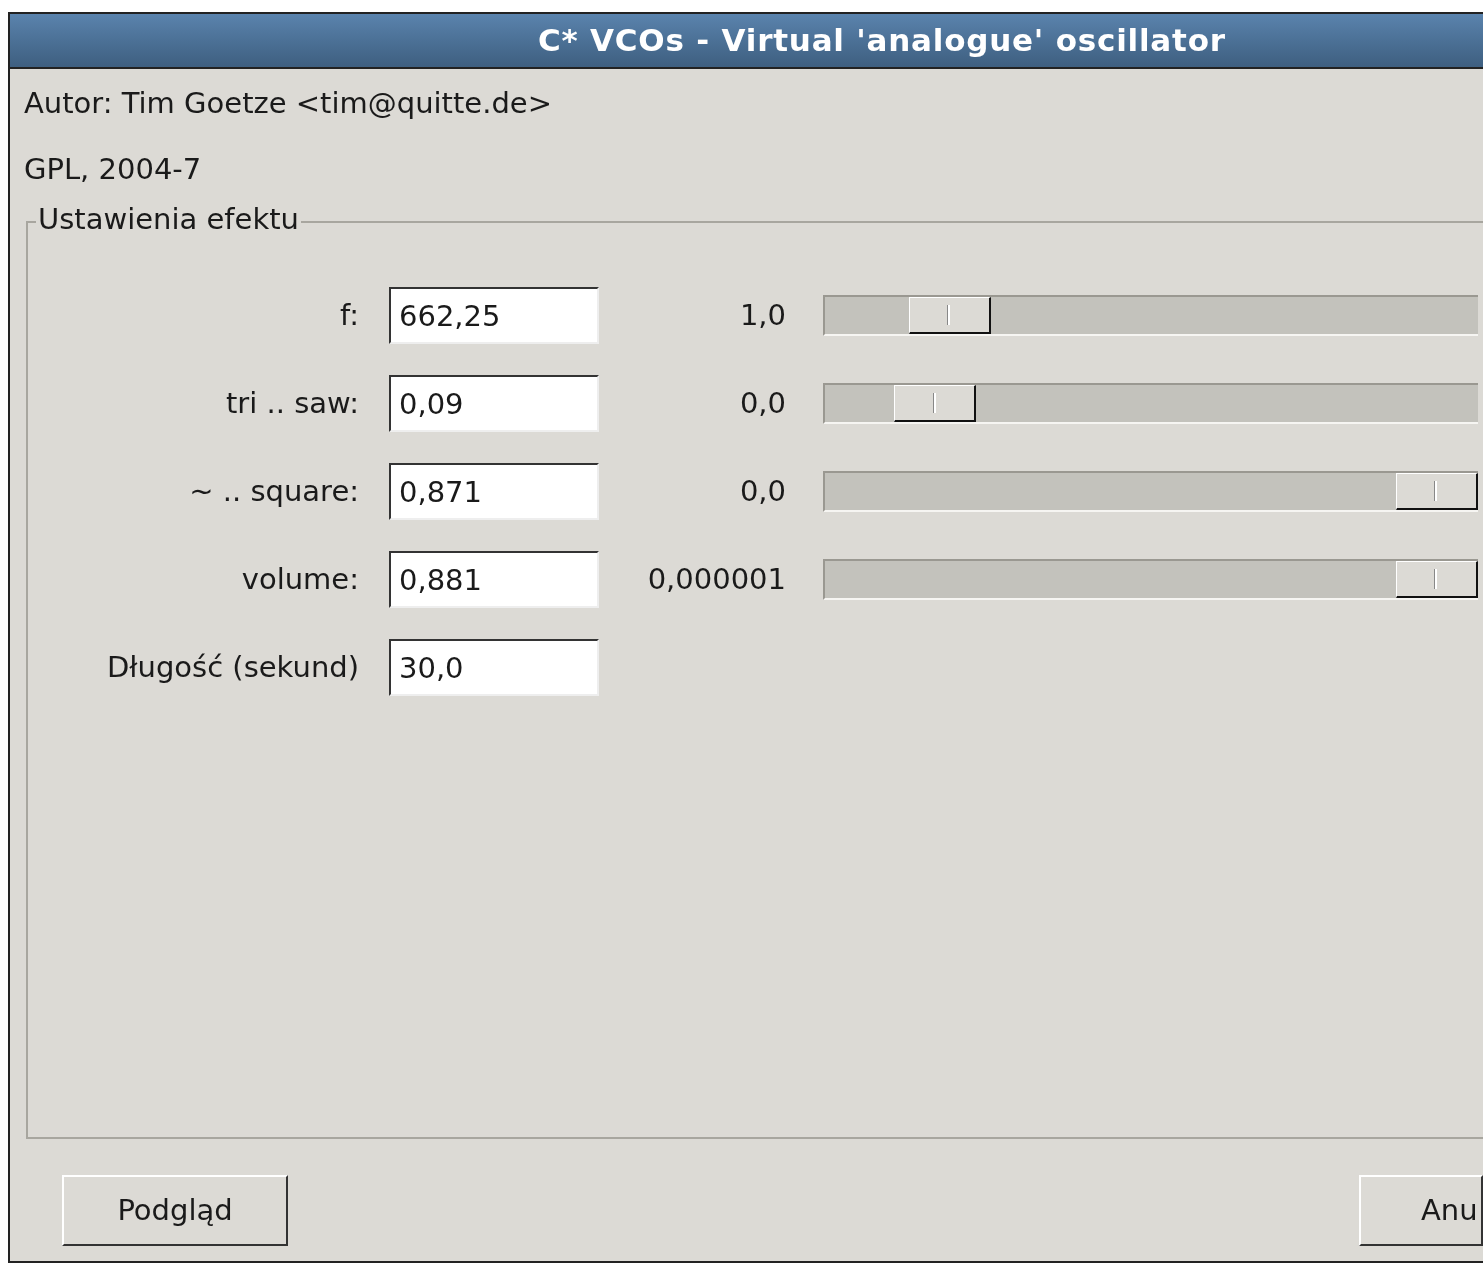  What do you see at coordinates (288, 103) in the screenshot?
I see `author-text: Autor: Tim Goetze <tim@quitte.de>` at bounding box center [288, 103].